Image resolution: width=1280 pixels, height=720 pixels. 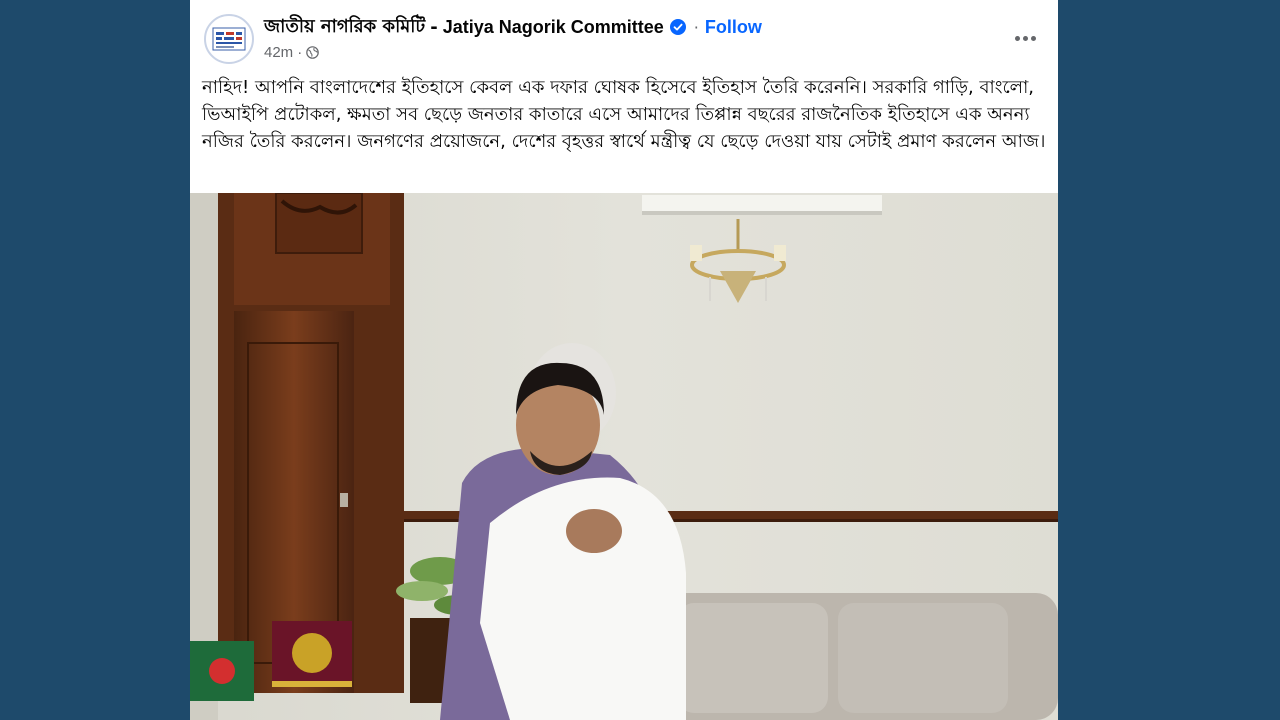 I want to click on page-name-bangla: জাতীয় নাগরিক কমিটি, so click(x=344, y=27).